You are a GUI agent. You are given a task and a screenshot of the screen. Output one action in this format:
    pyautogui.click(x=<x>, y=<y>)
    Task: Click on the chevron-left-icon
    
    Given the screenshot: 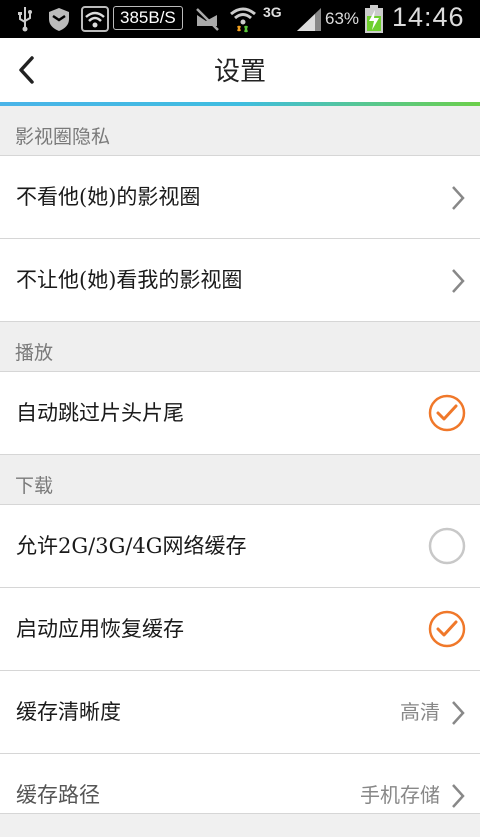 What is the action you would take?
    pyautogui.click(x=26, y=70)
    